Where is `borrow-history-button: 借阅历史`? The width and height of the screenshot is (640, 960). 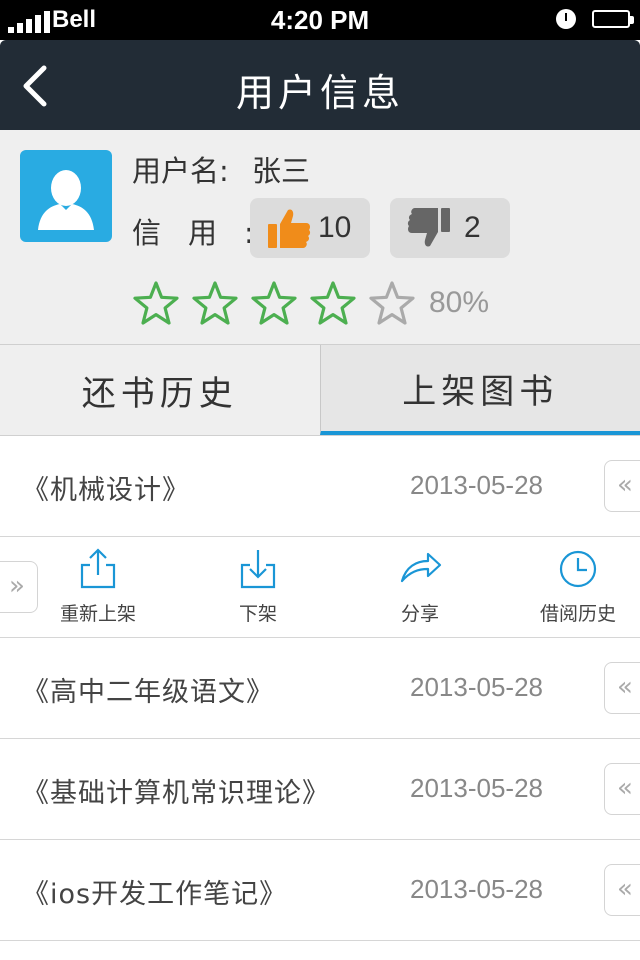 borrow-history-button: 借阅历史 is located at coordinates (574, 586).